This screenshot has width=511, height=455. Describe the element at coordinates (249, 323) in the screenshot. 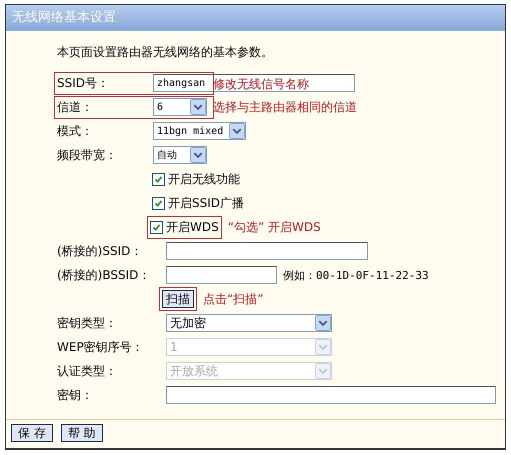

I see `dropdown: 无加密` at that location.